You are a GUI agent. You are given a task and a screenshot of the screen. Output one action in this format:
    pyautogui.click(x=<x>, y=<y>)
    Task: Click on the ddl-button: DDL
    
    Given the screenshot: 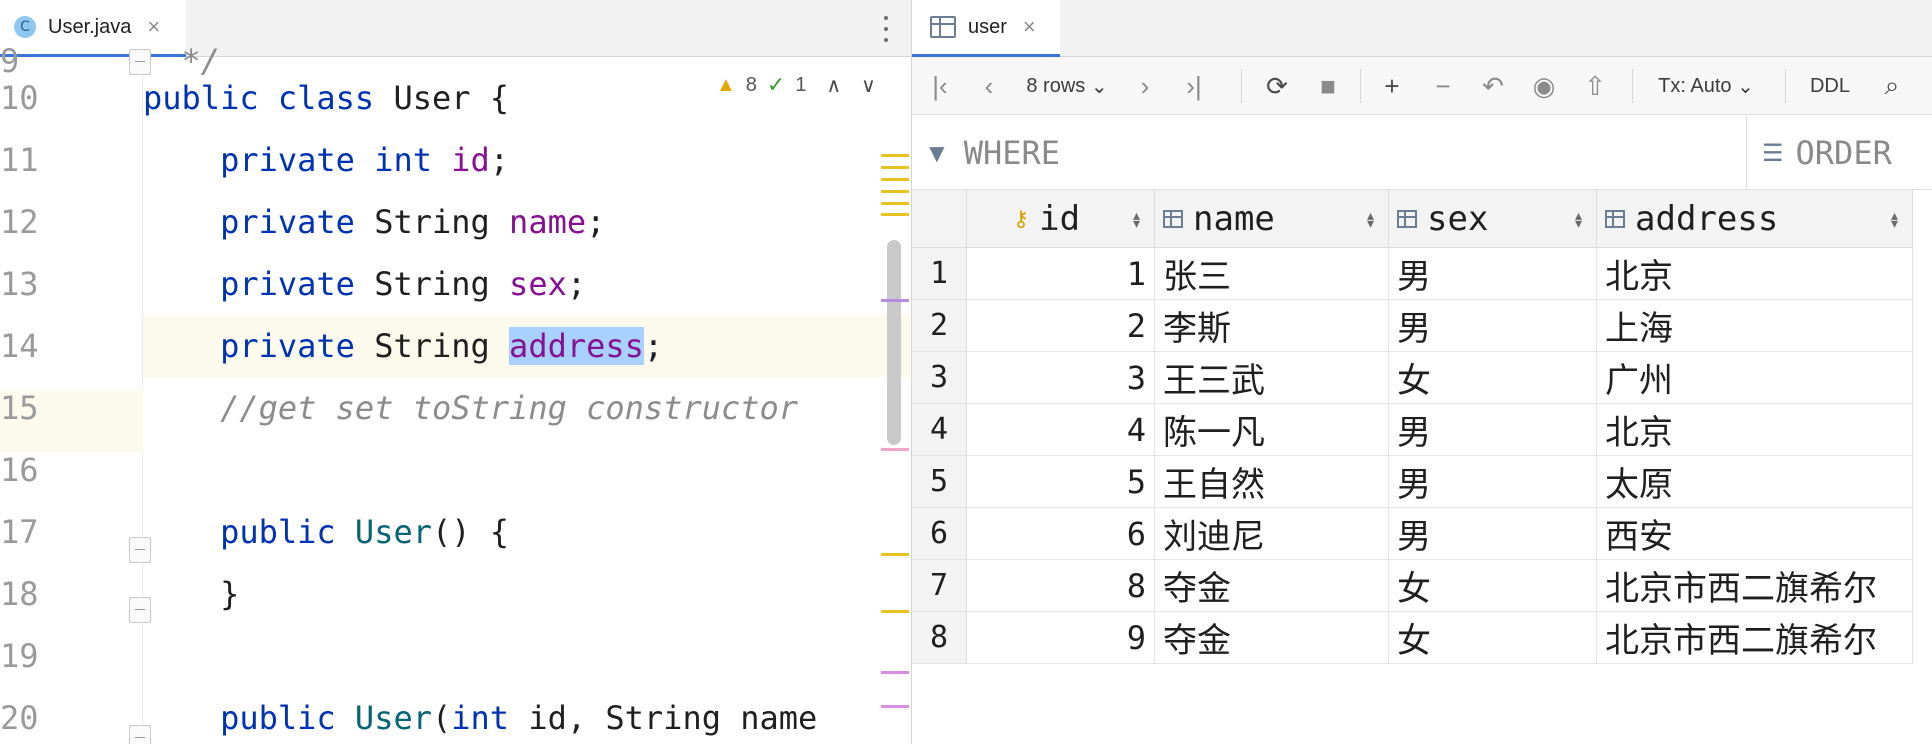 What is the action you would take?
    pyautogui.click(x=1830, y=86)
    